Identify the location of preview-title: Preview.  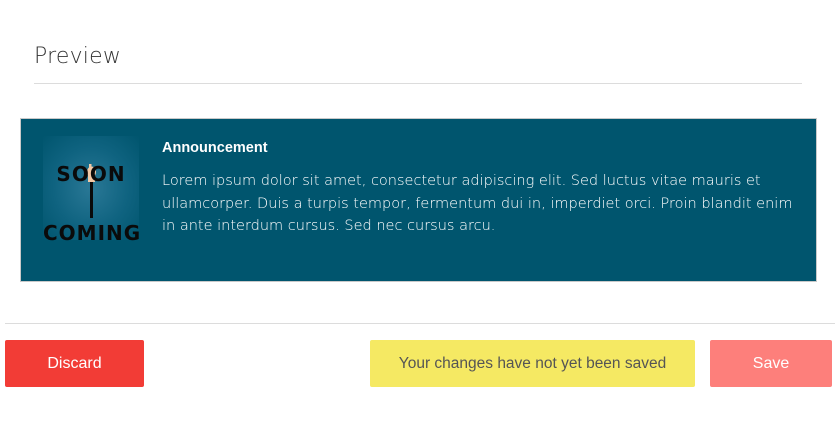
(78, 56).